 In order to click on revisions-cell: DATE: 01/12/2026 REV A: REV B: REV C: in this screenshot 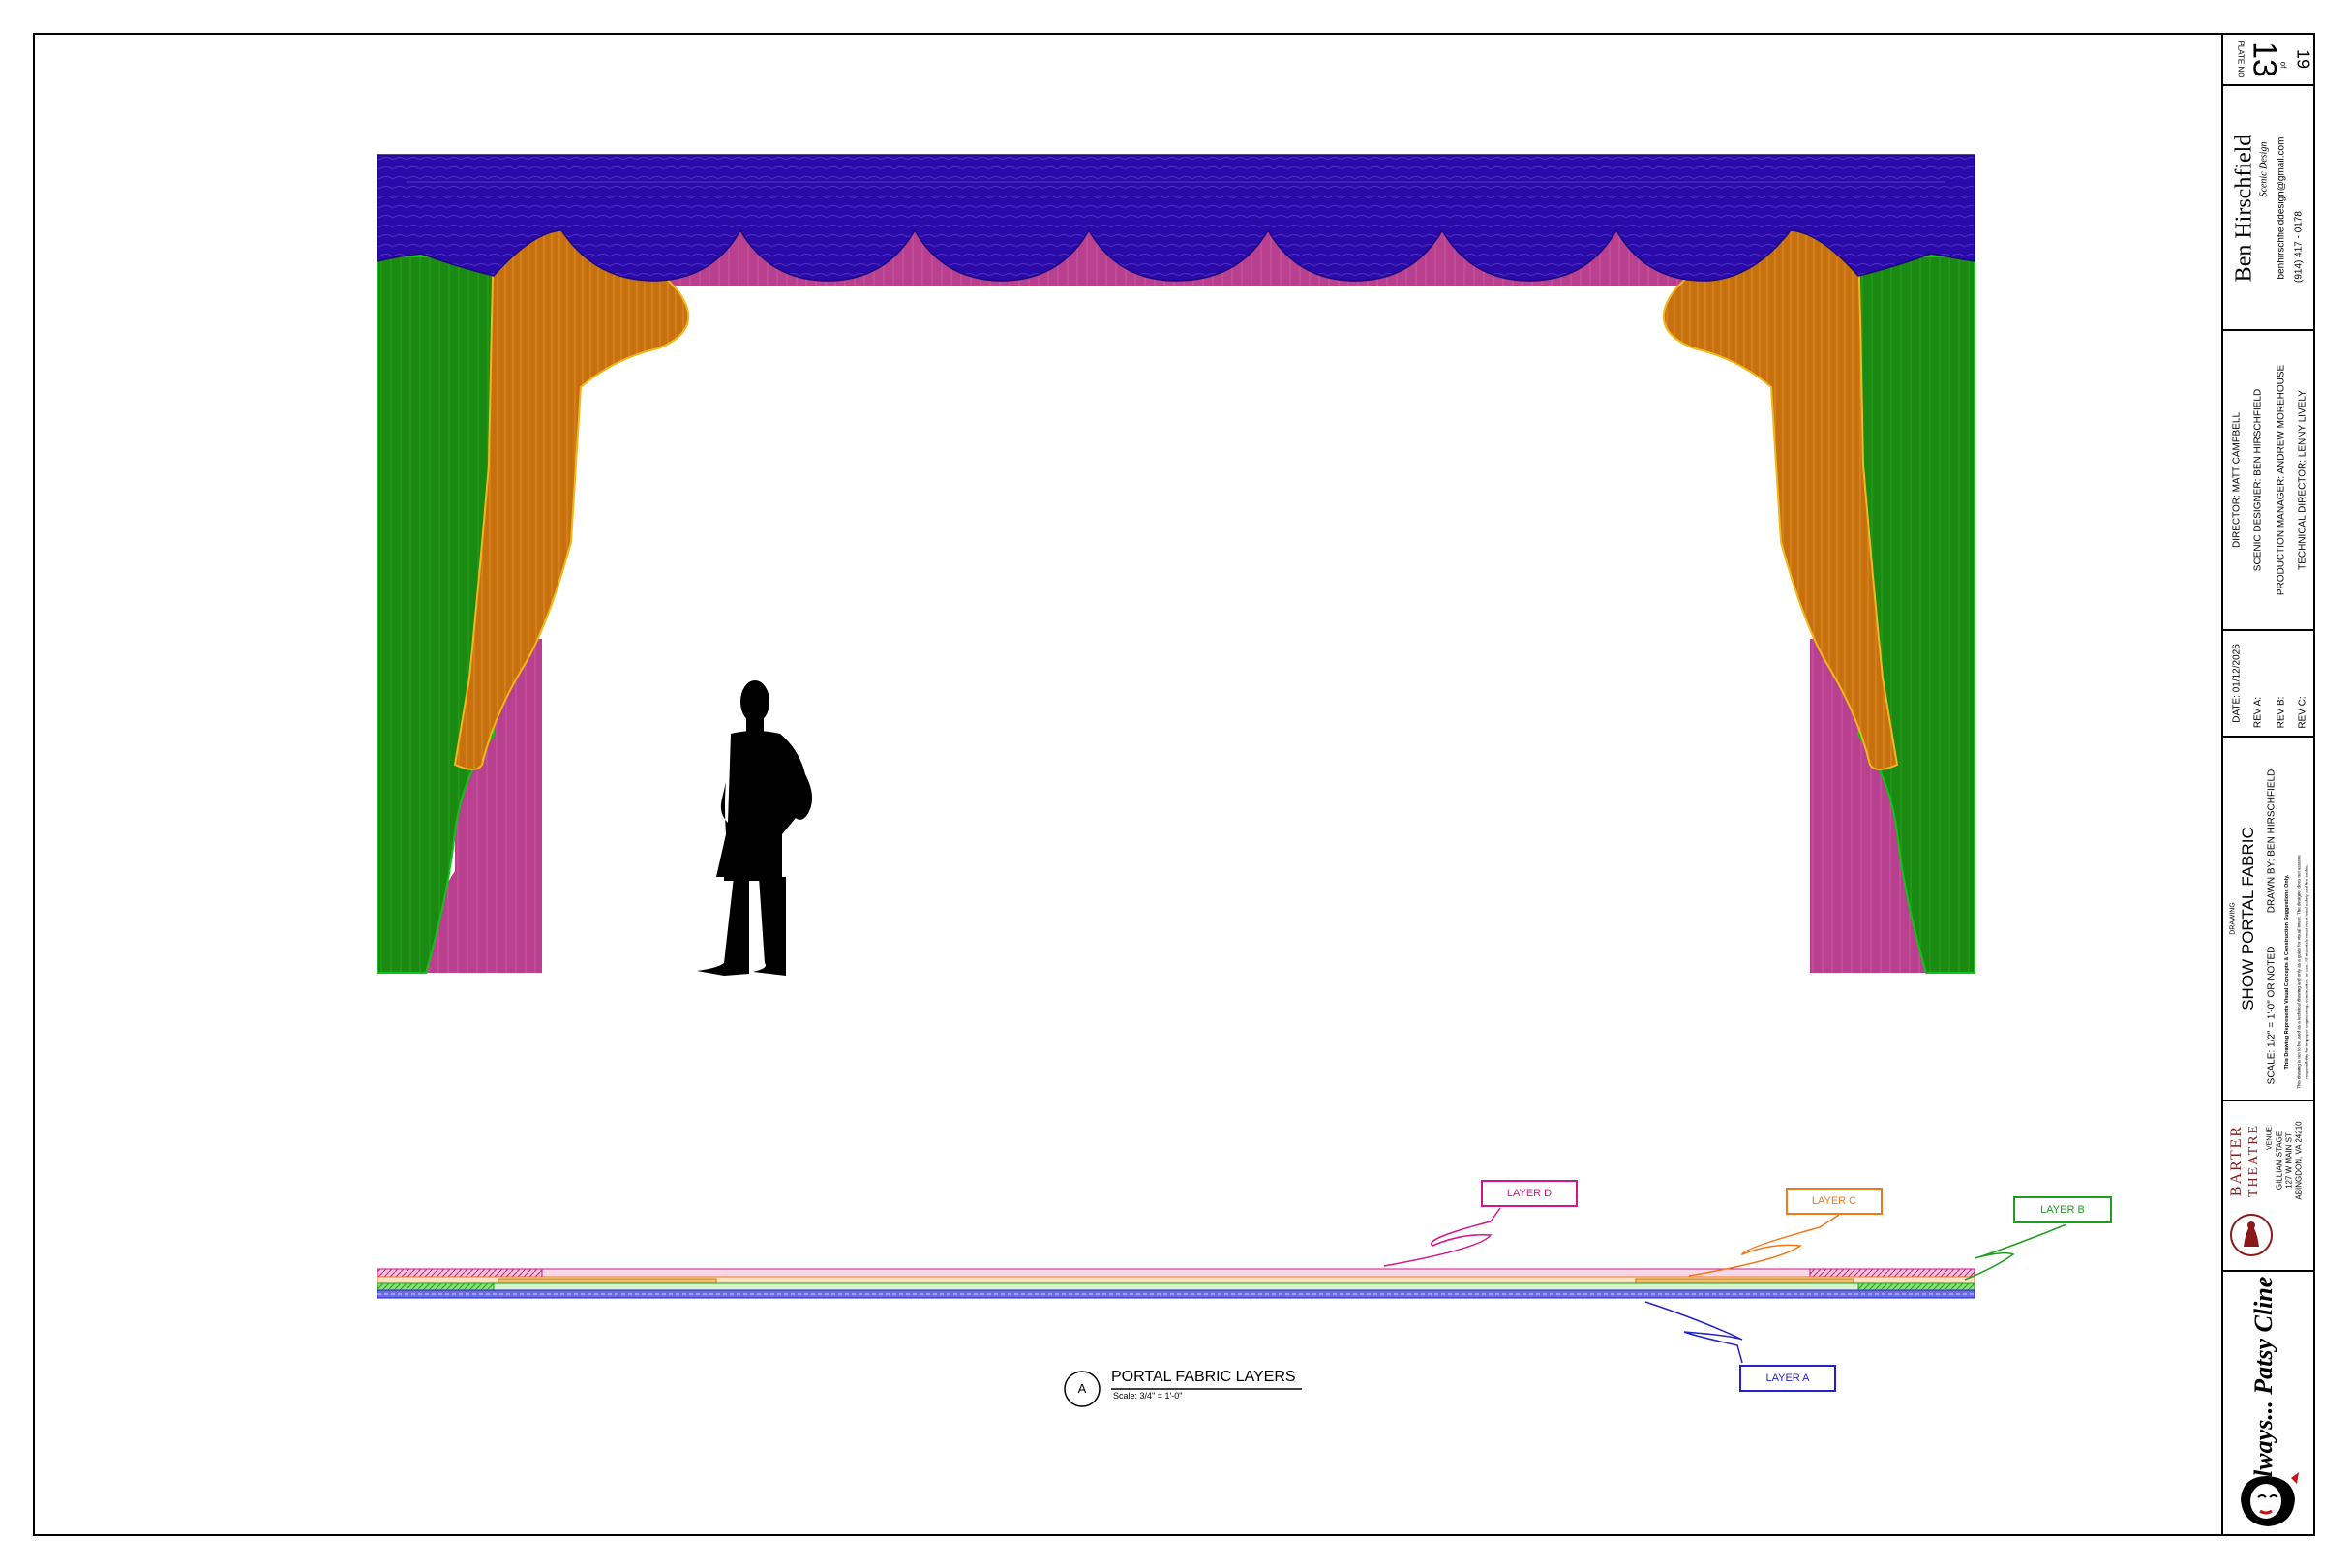, I will do `click(2269, 684)`.